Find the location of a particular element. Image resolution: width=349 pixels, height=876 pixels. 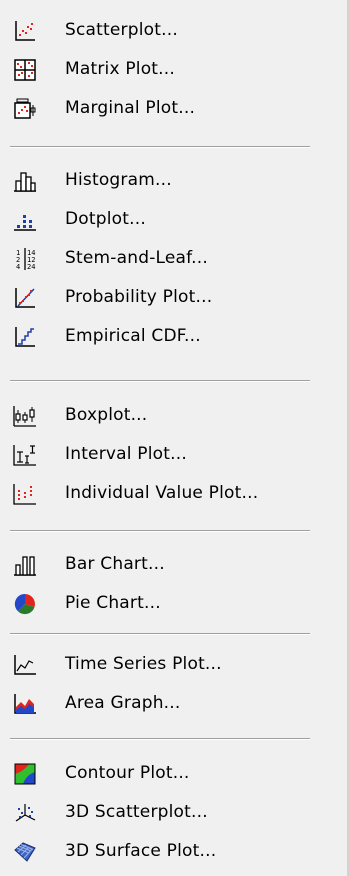

probability-plot-icon is located at coordinates (25, 298).